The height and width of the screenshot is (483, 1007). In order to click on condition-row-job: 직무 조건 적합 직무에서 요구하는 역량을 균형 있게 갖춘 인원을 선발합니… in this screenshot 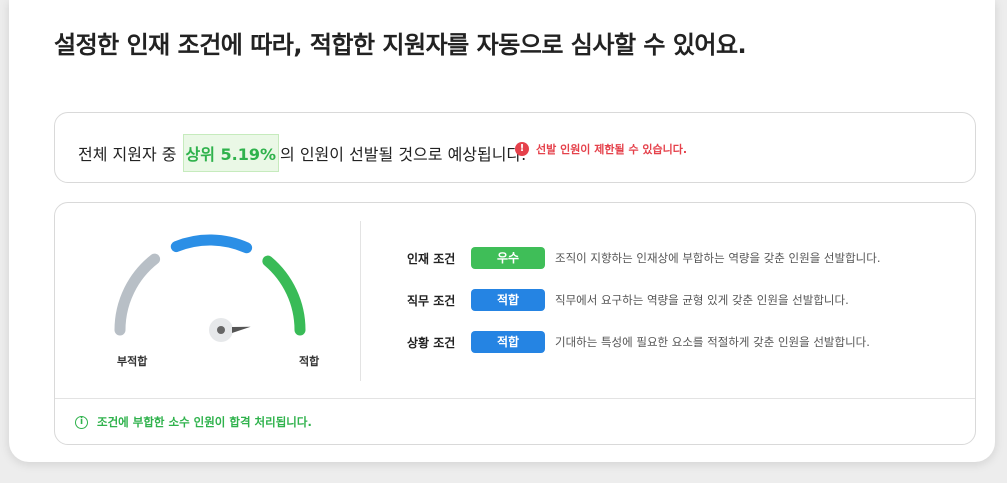, I will do `click(628, 300)`.